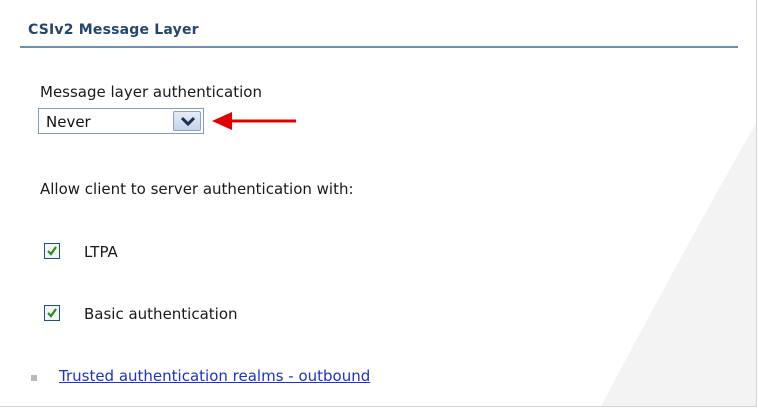 This screenshot has height=408, width=758. I want to click on chevron-down-icon, so click(188, 121).